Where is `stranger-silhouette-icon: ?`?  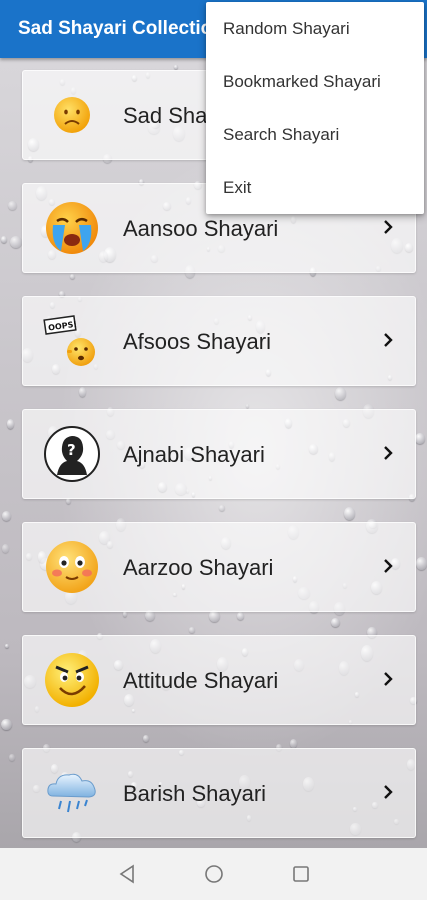 stranger-silhouette-icon: ? is located at coordinates (72, 454).